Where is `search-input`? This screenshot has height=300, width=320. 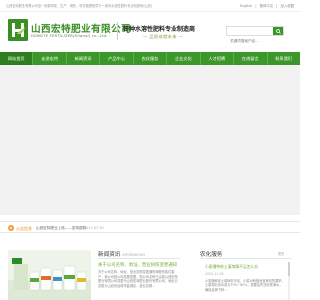
search-input is located at coordinates (250, 41).